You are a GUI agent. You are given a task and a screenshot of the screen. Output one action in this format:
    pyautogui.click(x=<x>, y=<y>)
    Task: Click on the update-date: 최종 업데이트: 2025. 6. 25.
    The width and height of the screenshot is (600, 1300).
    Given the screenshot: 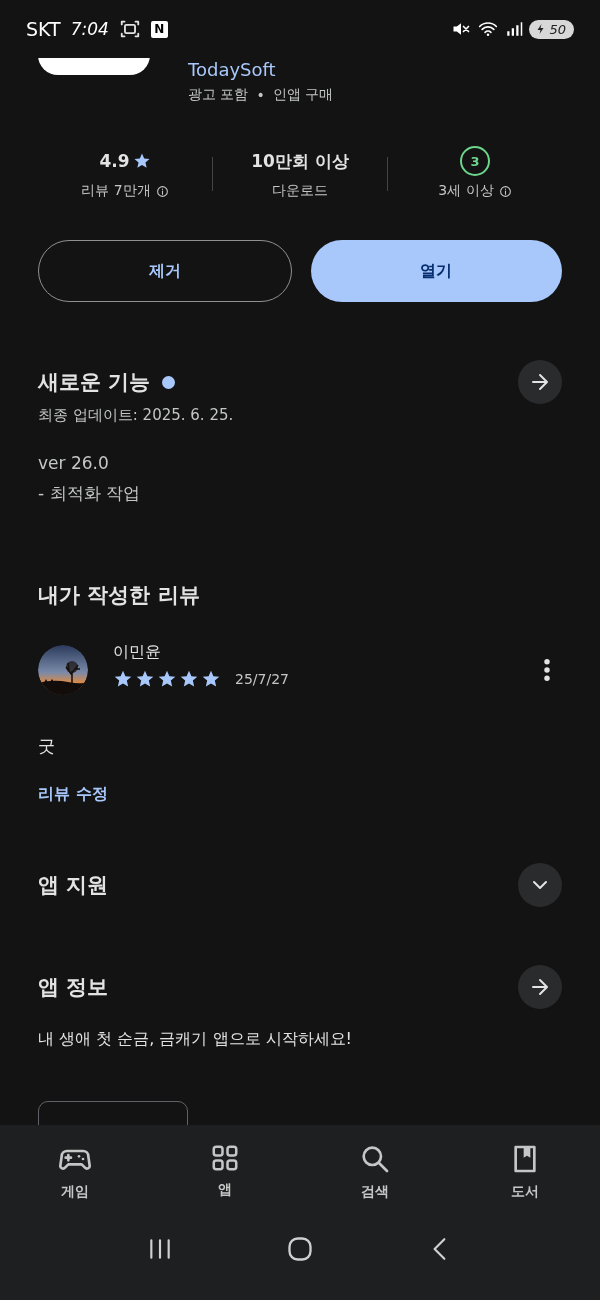 What is the action you would take?
    pyautogui.click(x=136, y=415)
    